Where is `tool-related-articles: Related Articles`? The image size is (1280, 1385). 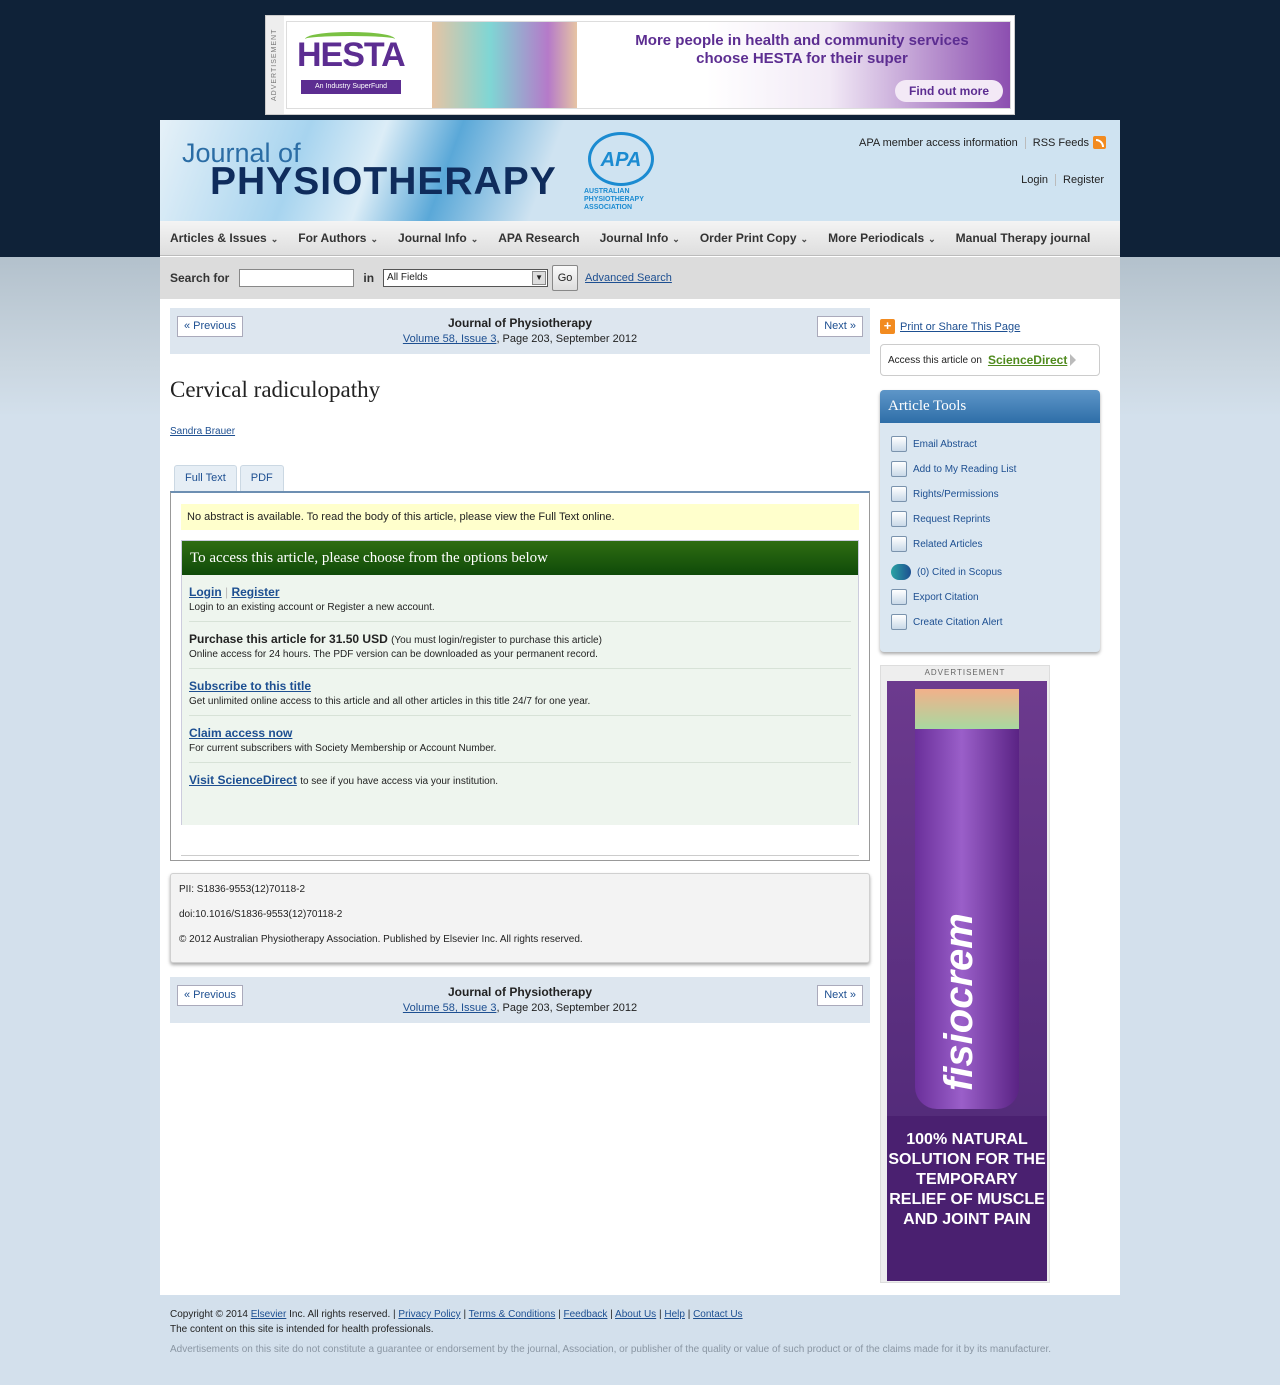 tool-related-articles: Related Articles is located at coordinates (936, 544).